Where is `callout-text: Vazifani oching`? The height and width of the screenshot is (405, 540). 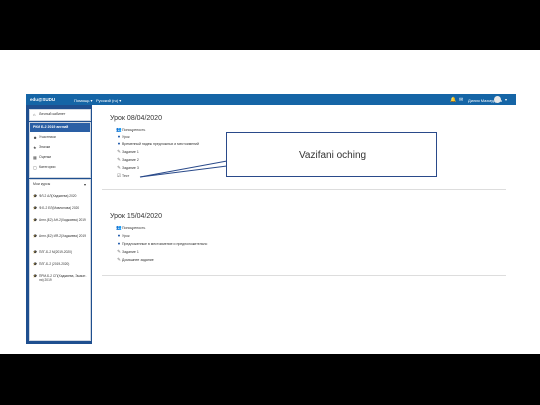 callout-text: Vazifani oching is located at coordinates (333, 155).